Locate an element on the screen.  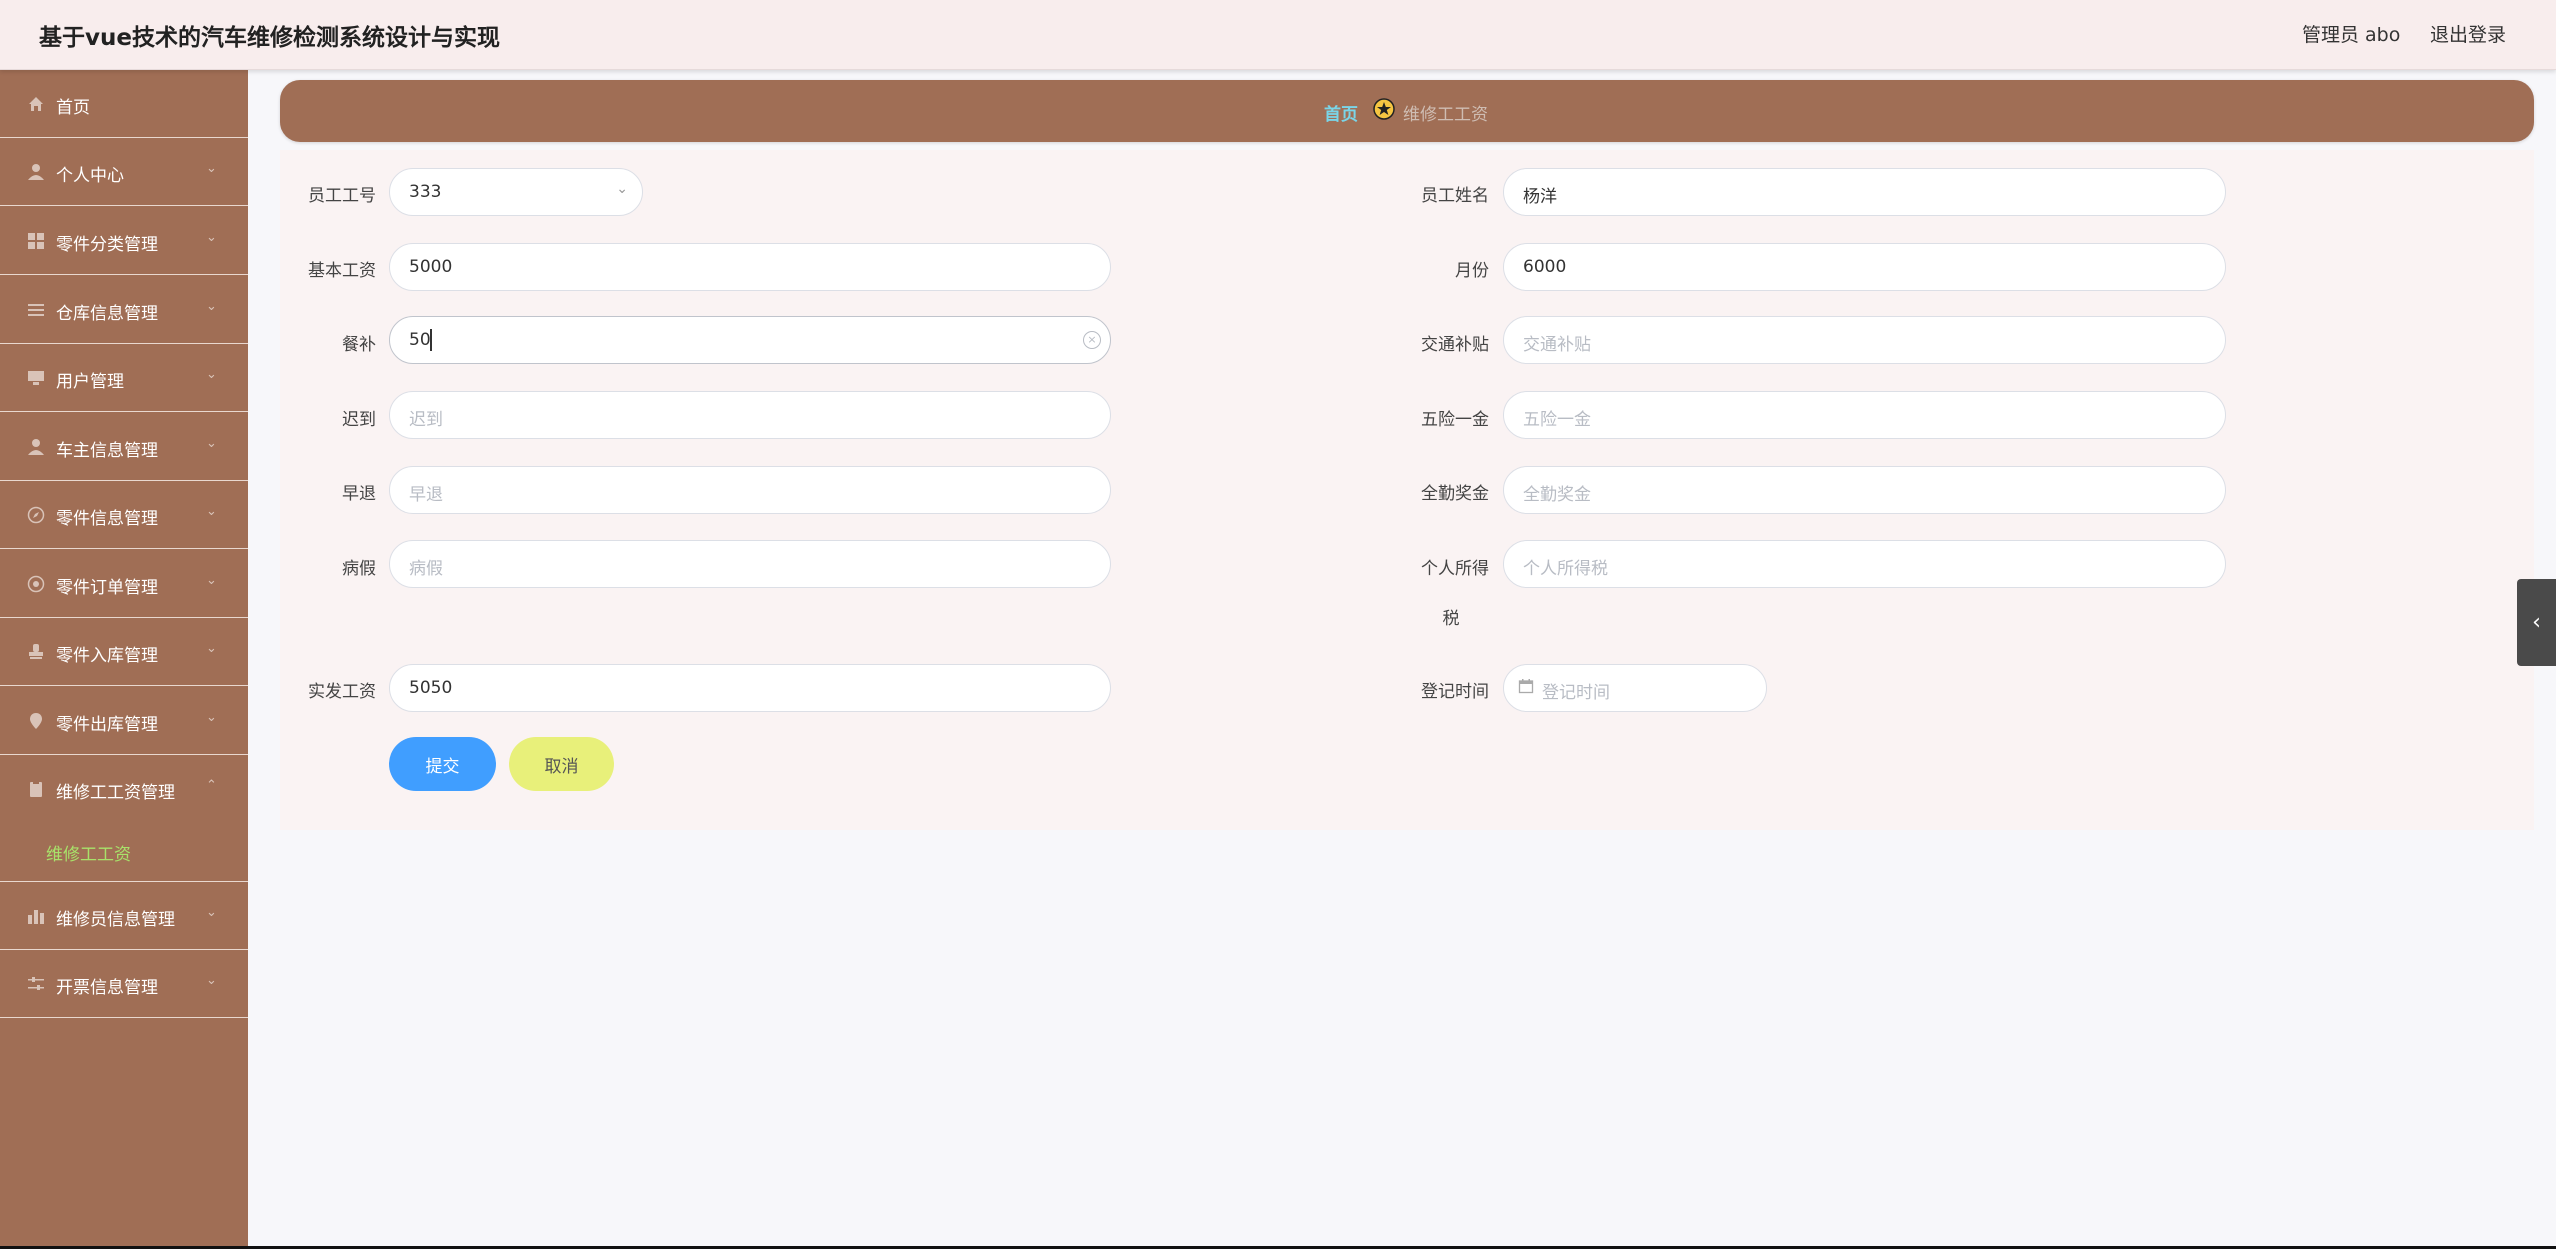
chevron-left-icon: ‹ is located at coordinates (2536, 622).